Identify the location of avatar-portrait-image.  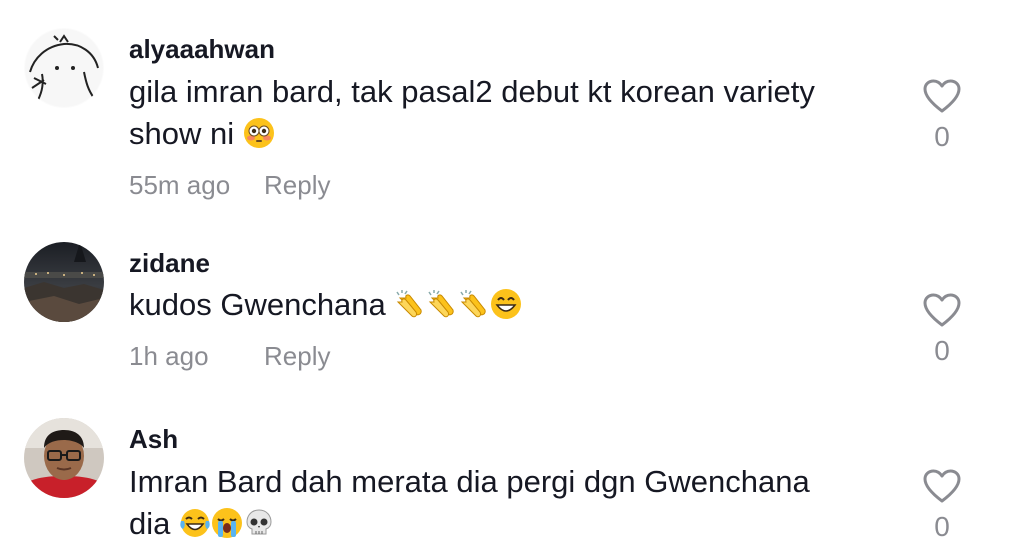
(64, 458).